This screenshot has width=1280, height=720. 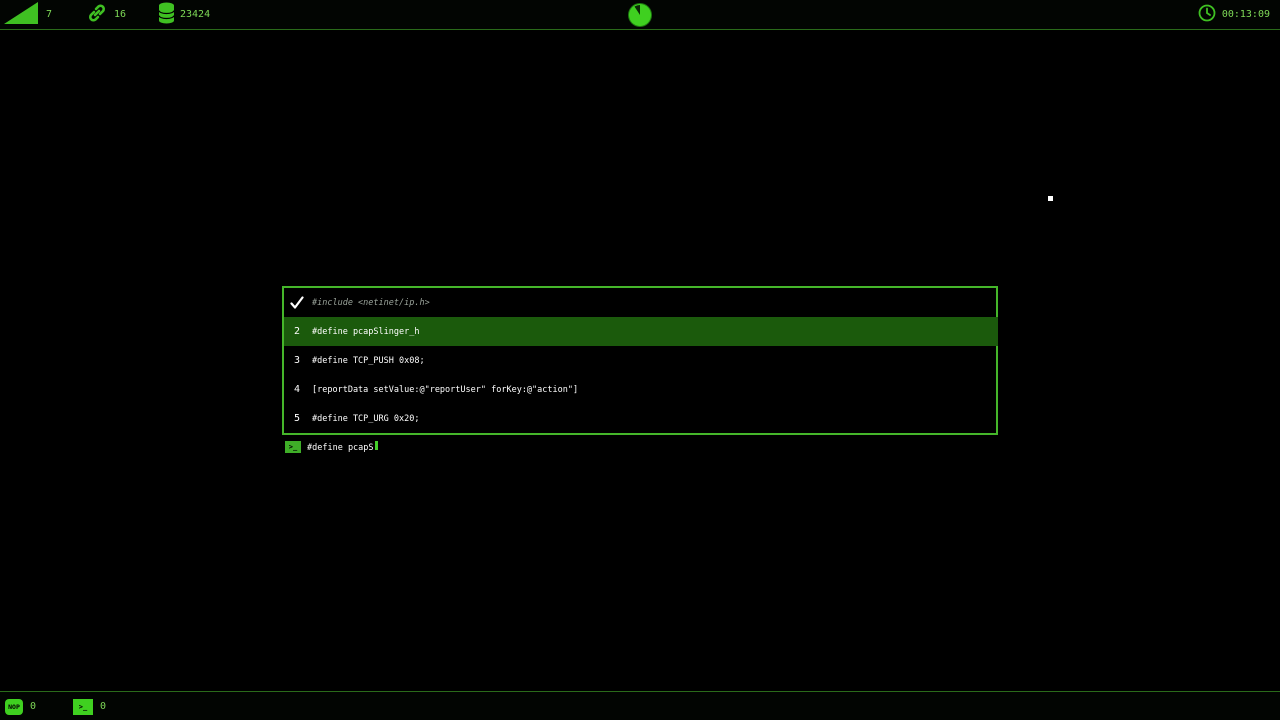 What do you see at coordinates (21, 14) in the screenshot?
I see `signal-bars-icon` at bounding box center [21, 14].